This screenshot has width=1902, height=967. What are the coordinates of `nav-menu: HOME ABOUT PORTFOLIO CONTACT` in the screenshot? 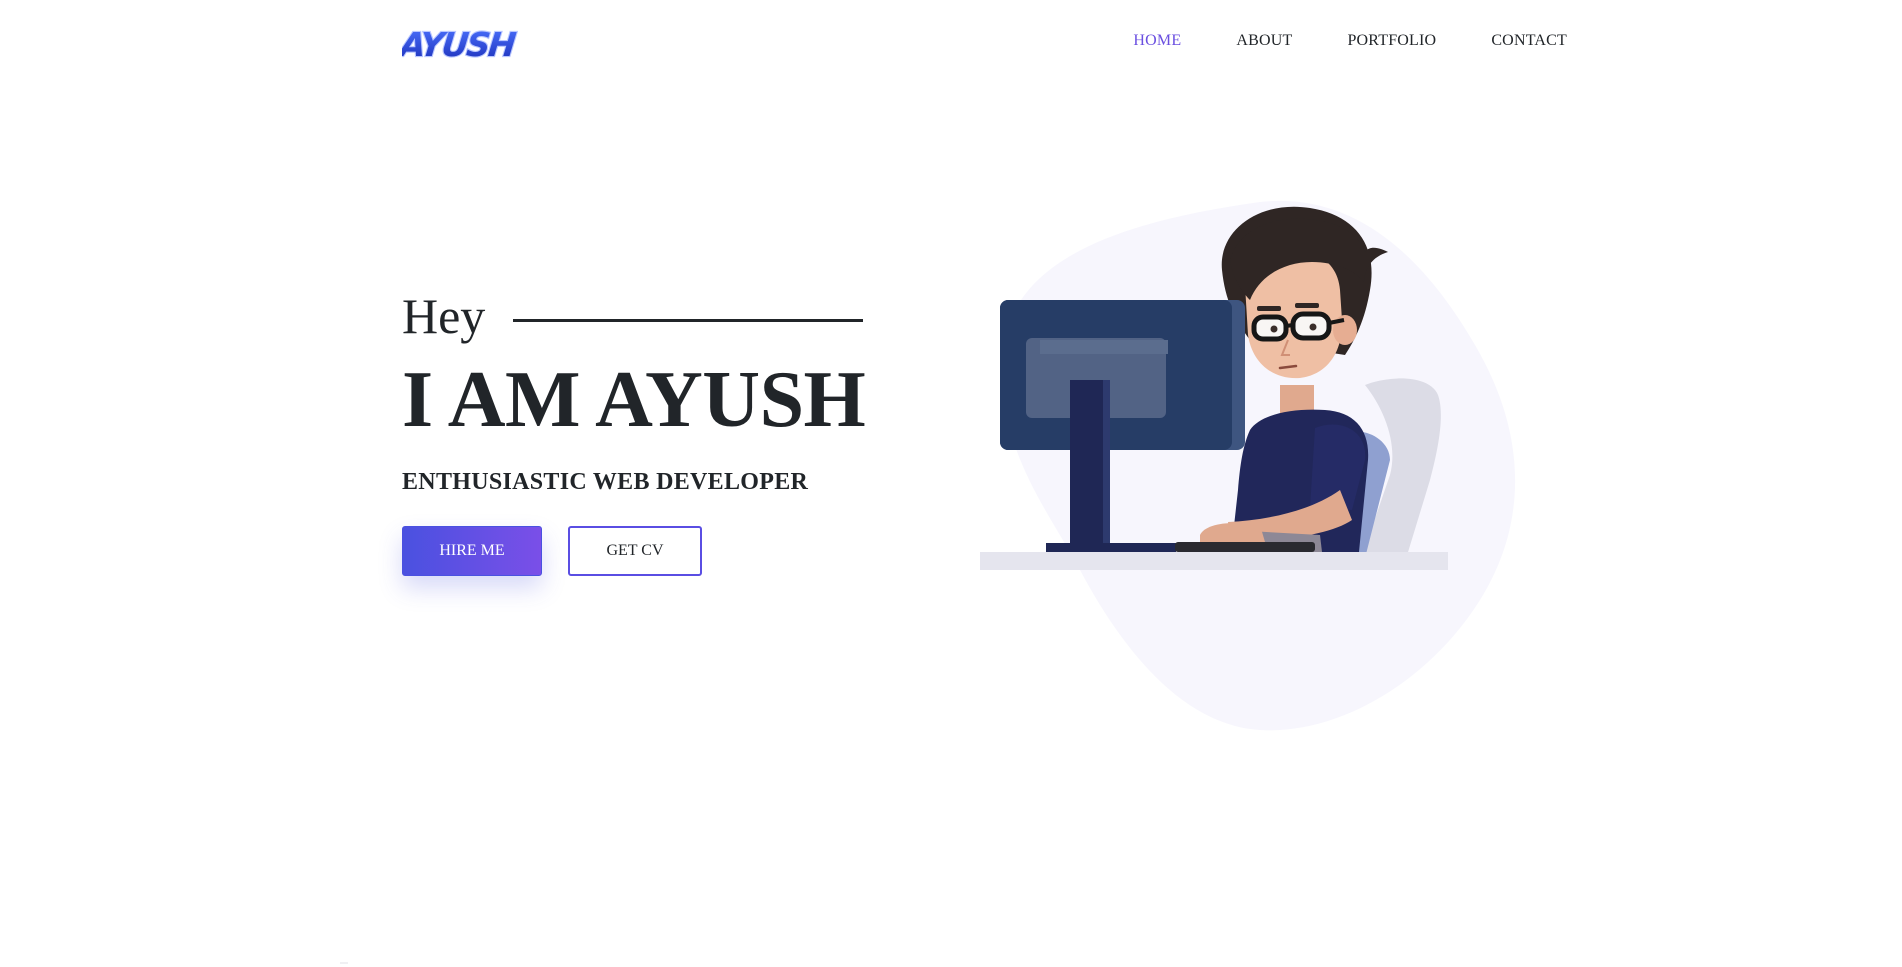 It's located at (1350, 41).